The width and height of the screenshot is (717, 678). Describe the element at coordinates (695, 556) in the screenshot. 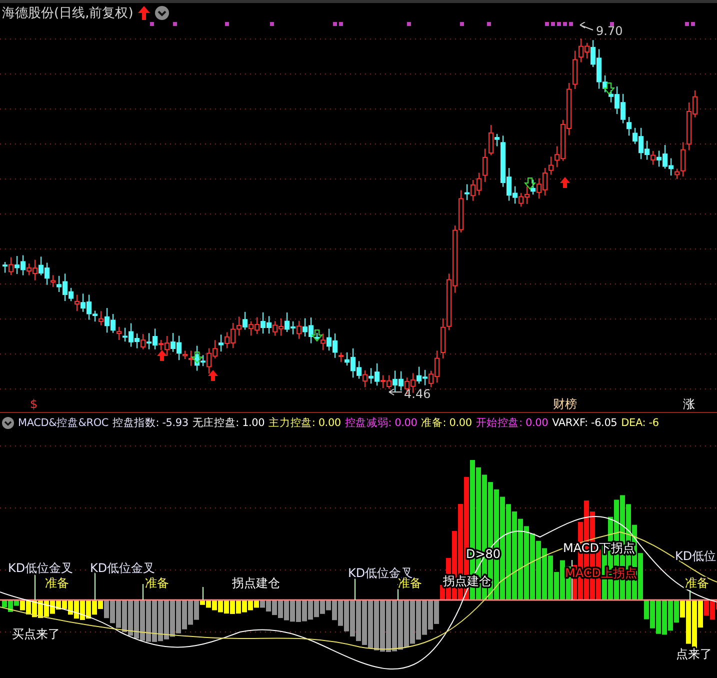

I see `signal-label: KD低位` at that location.